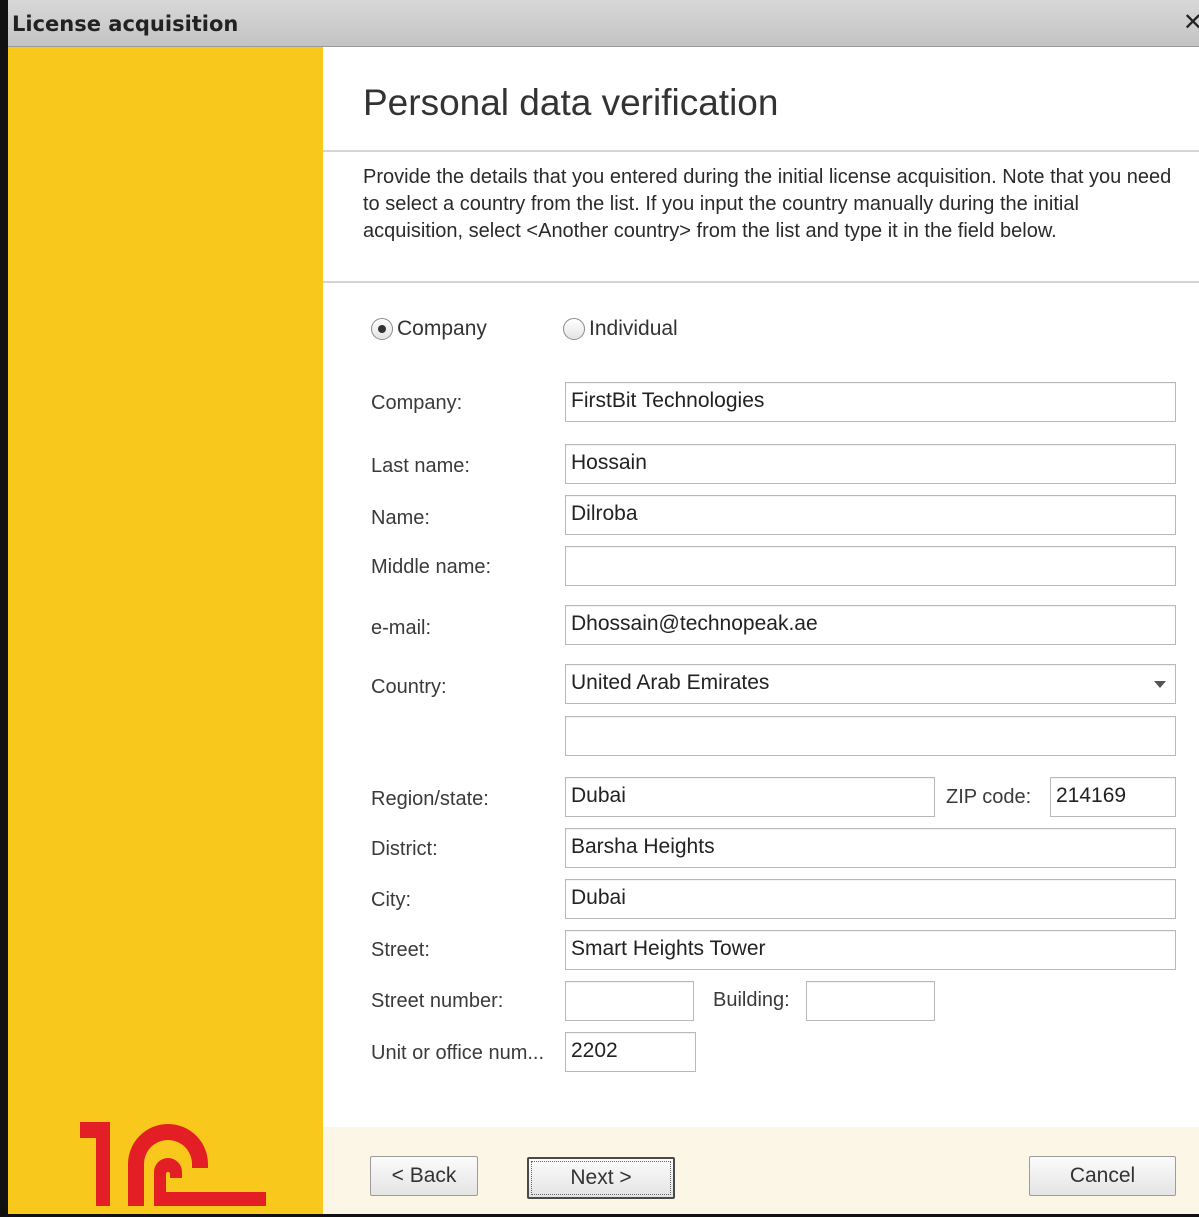 This screenshot has height=1217, width=1199. What do you see at coordinates (870, 899) in the screenshot?
I see `city-field: Dubai` at bounding box center [870, 899].